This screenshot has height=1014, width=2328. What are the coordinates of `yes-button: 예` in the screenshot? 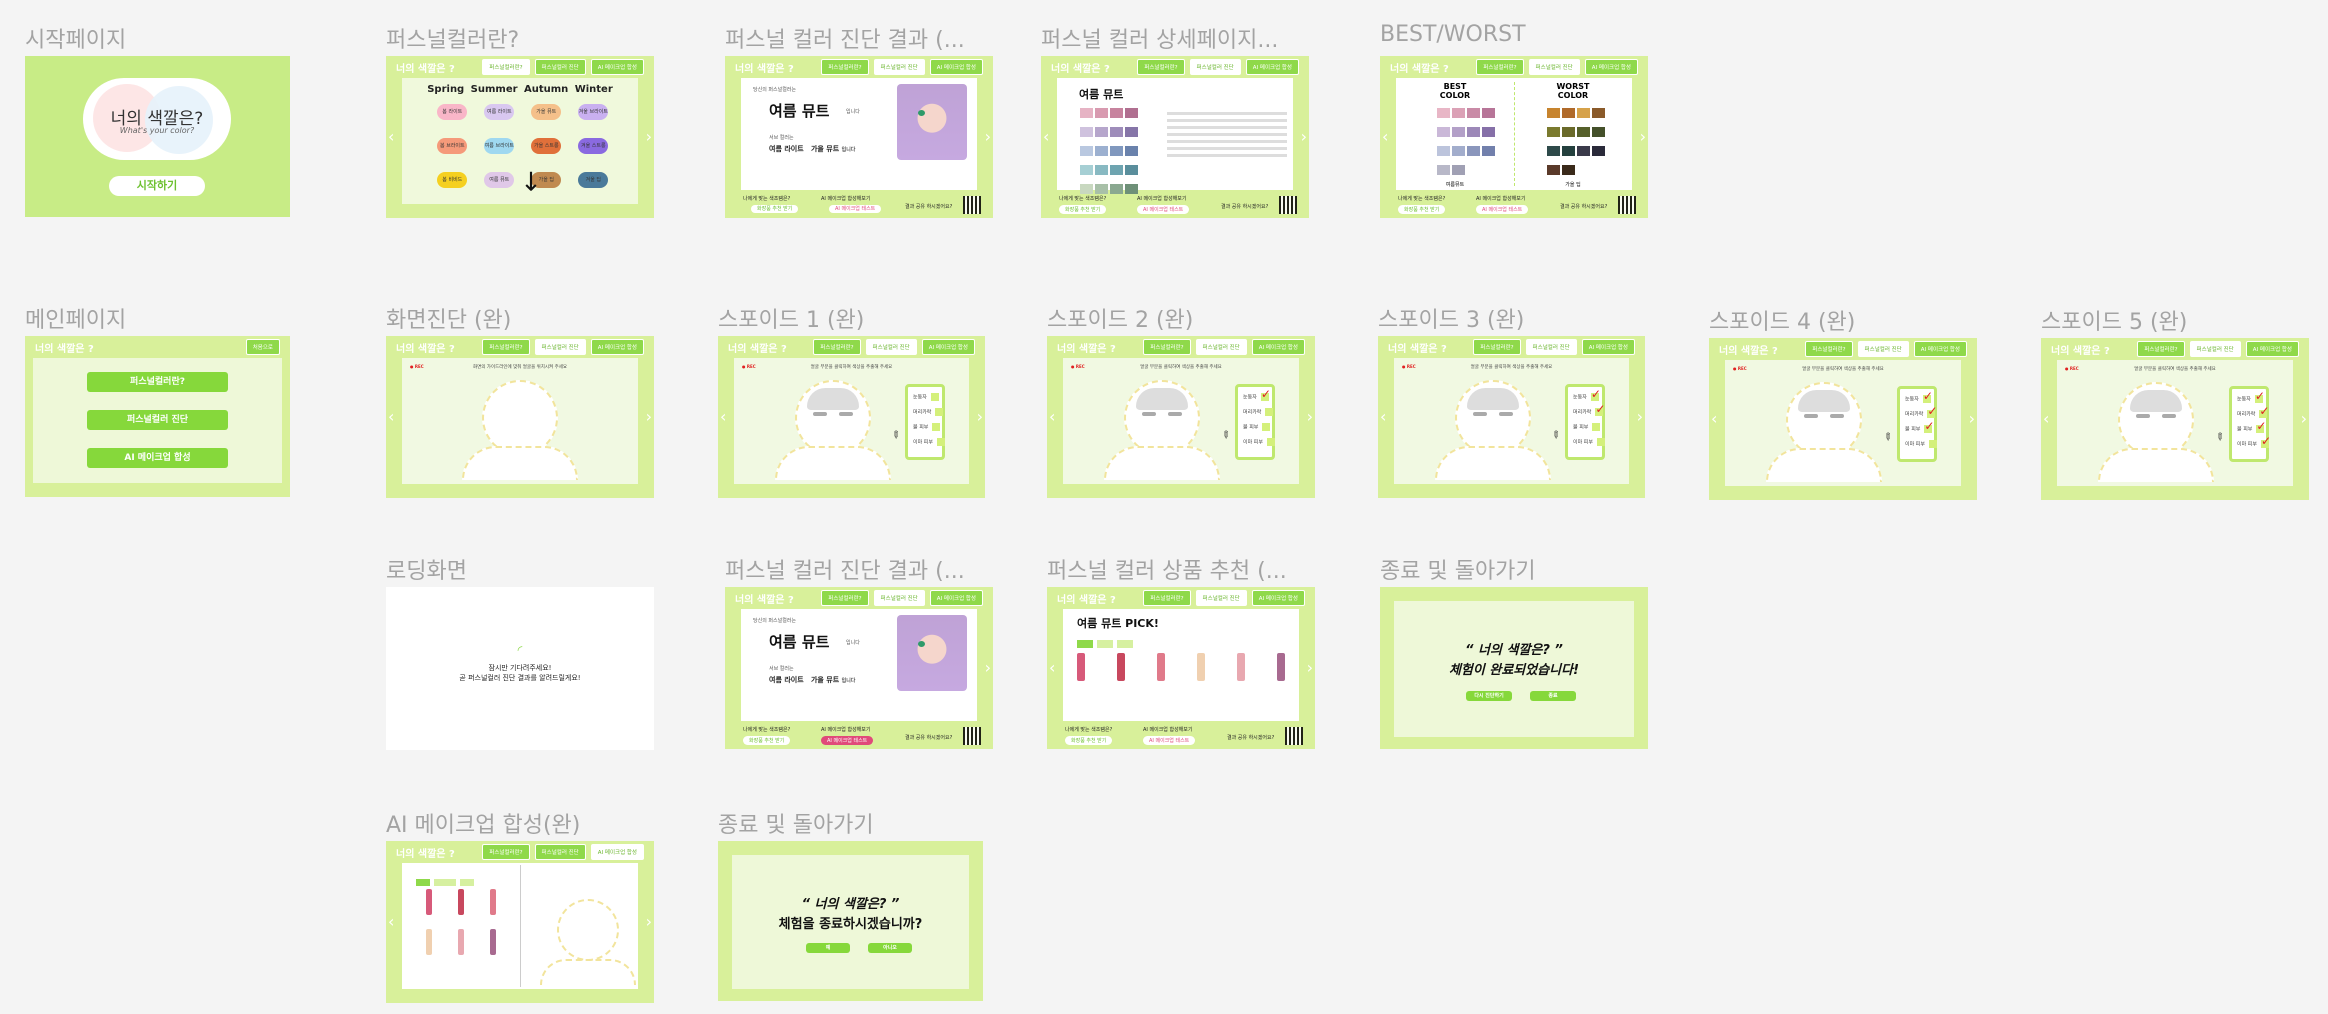 It's located at (828, 948).